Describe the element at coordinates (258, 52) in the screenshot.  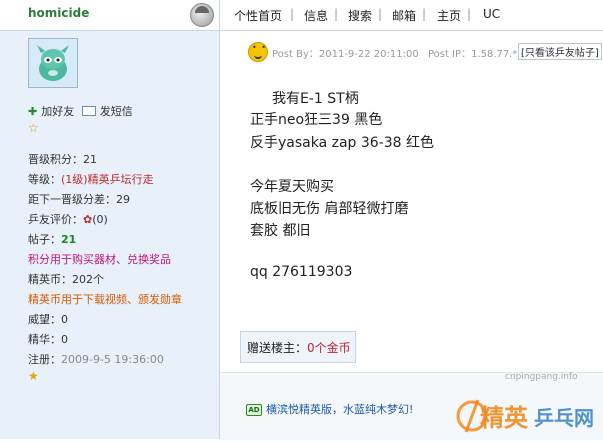
I see `smile-icon` at that location.